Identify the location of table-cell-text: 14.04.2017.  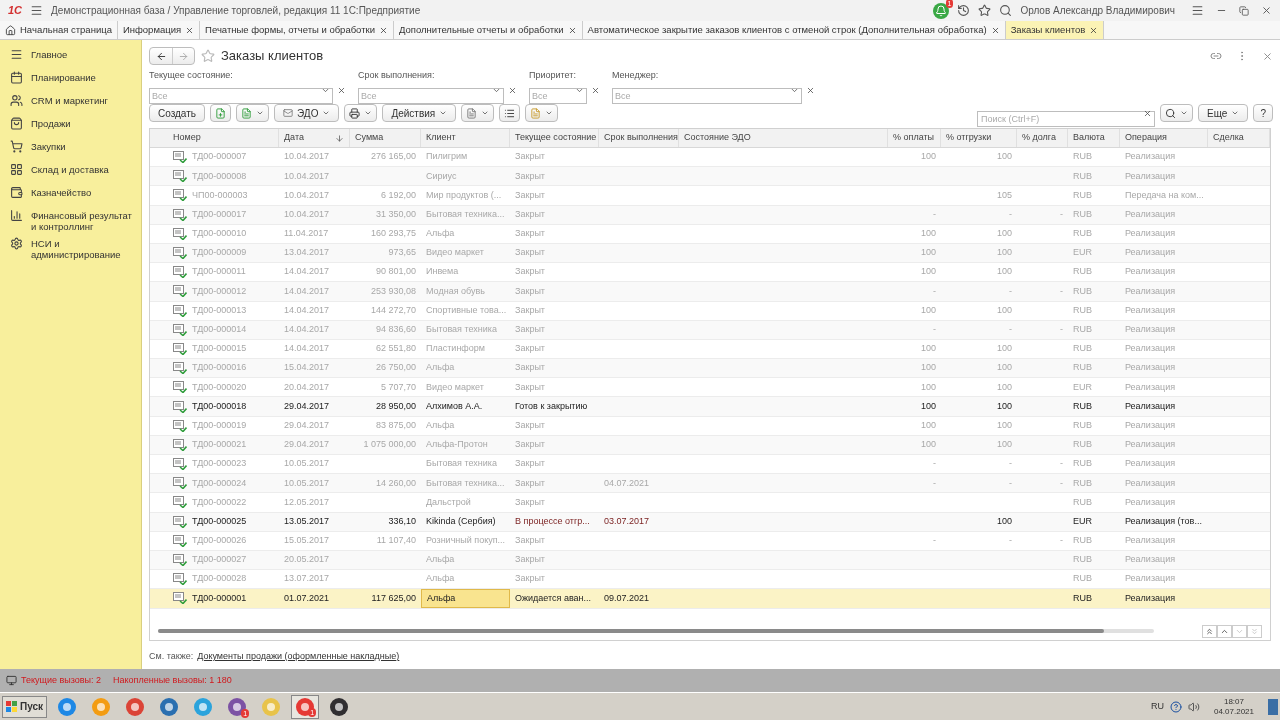
(307, 291).